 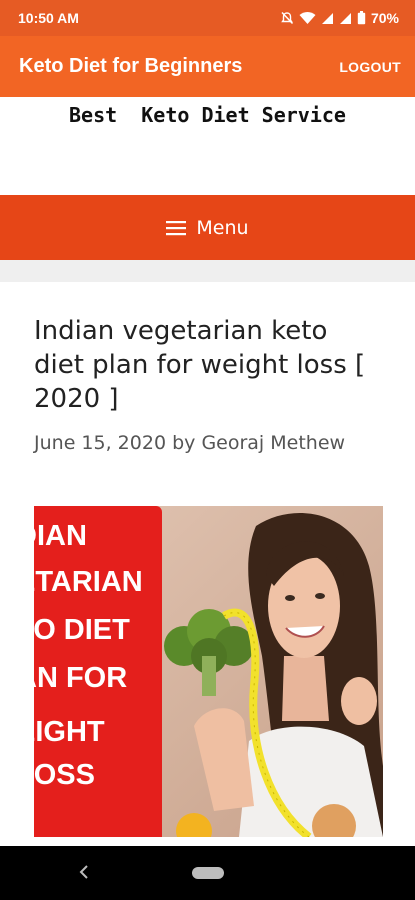 I want to click on hamburger-icon, so click(x=176, y=227).